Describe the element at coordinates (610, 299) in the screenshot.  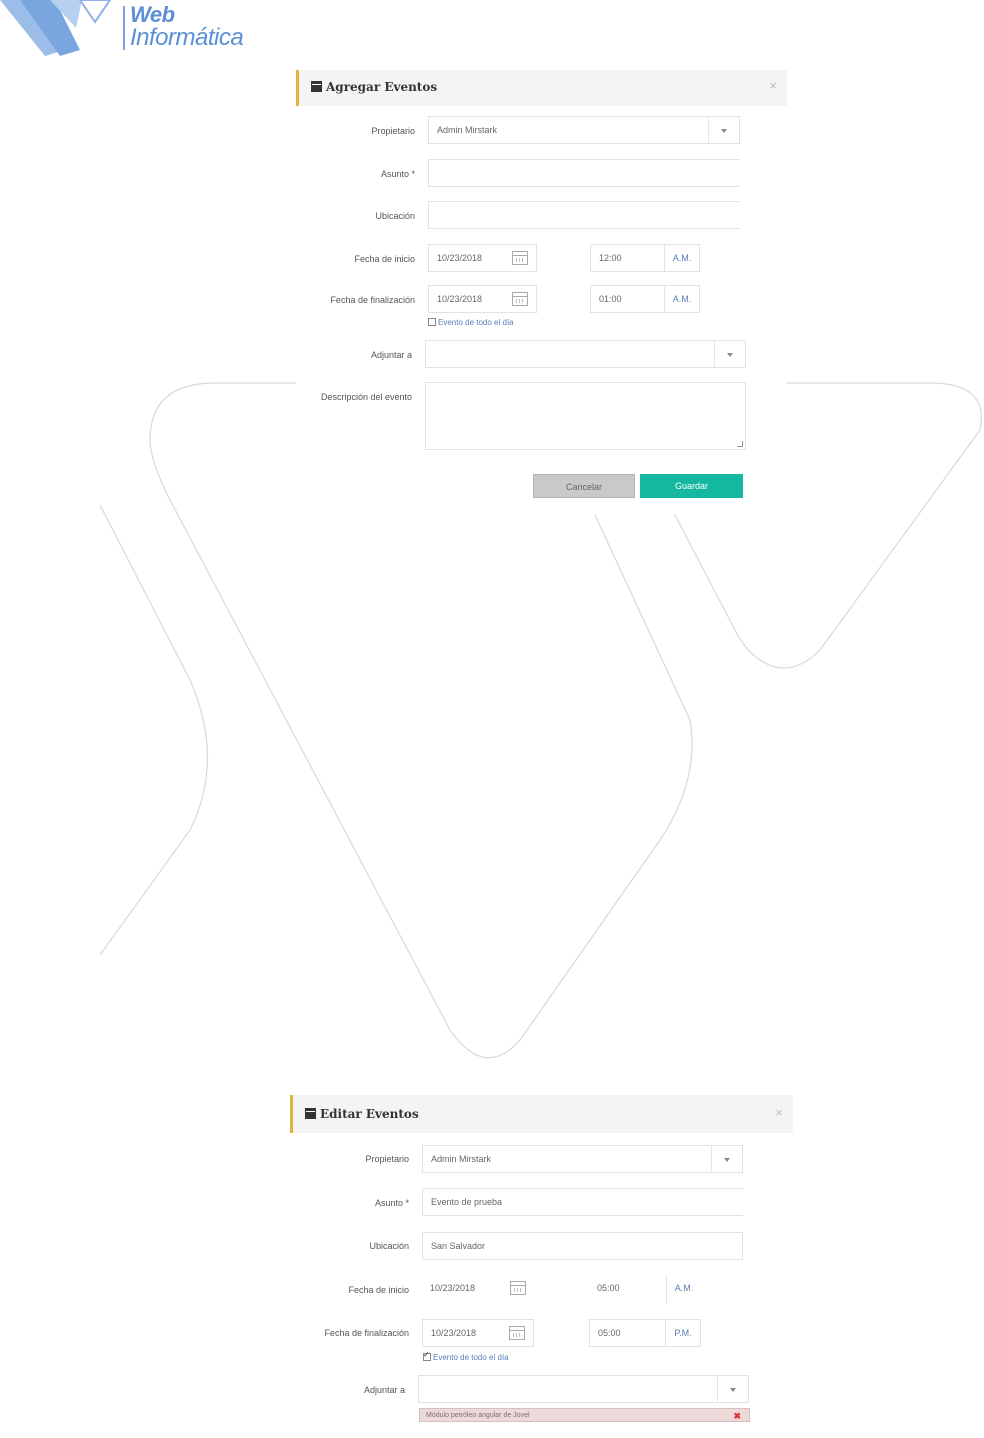
I see `end-time-value: 01:00` at that location.